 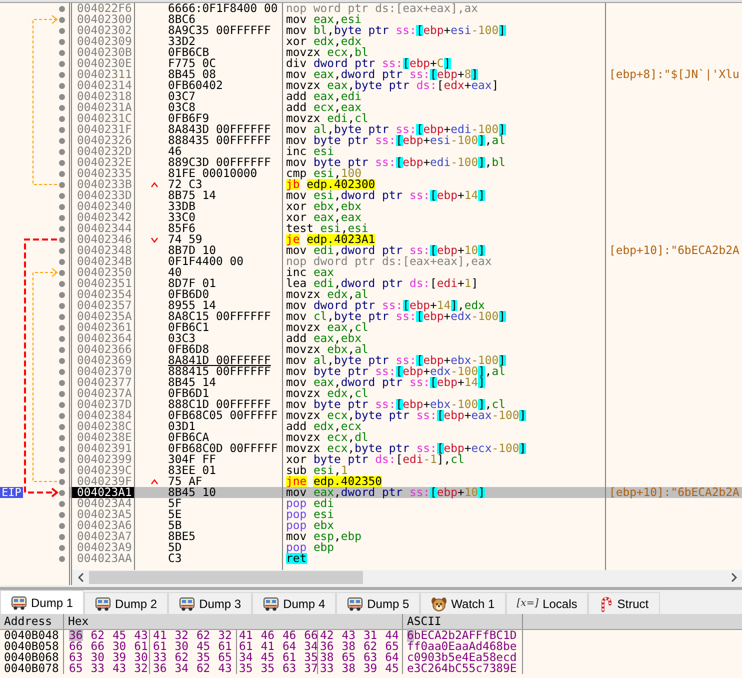 I want to click on instruction-address: 0040232D, so click(x=103, y=151).